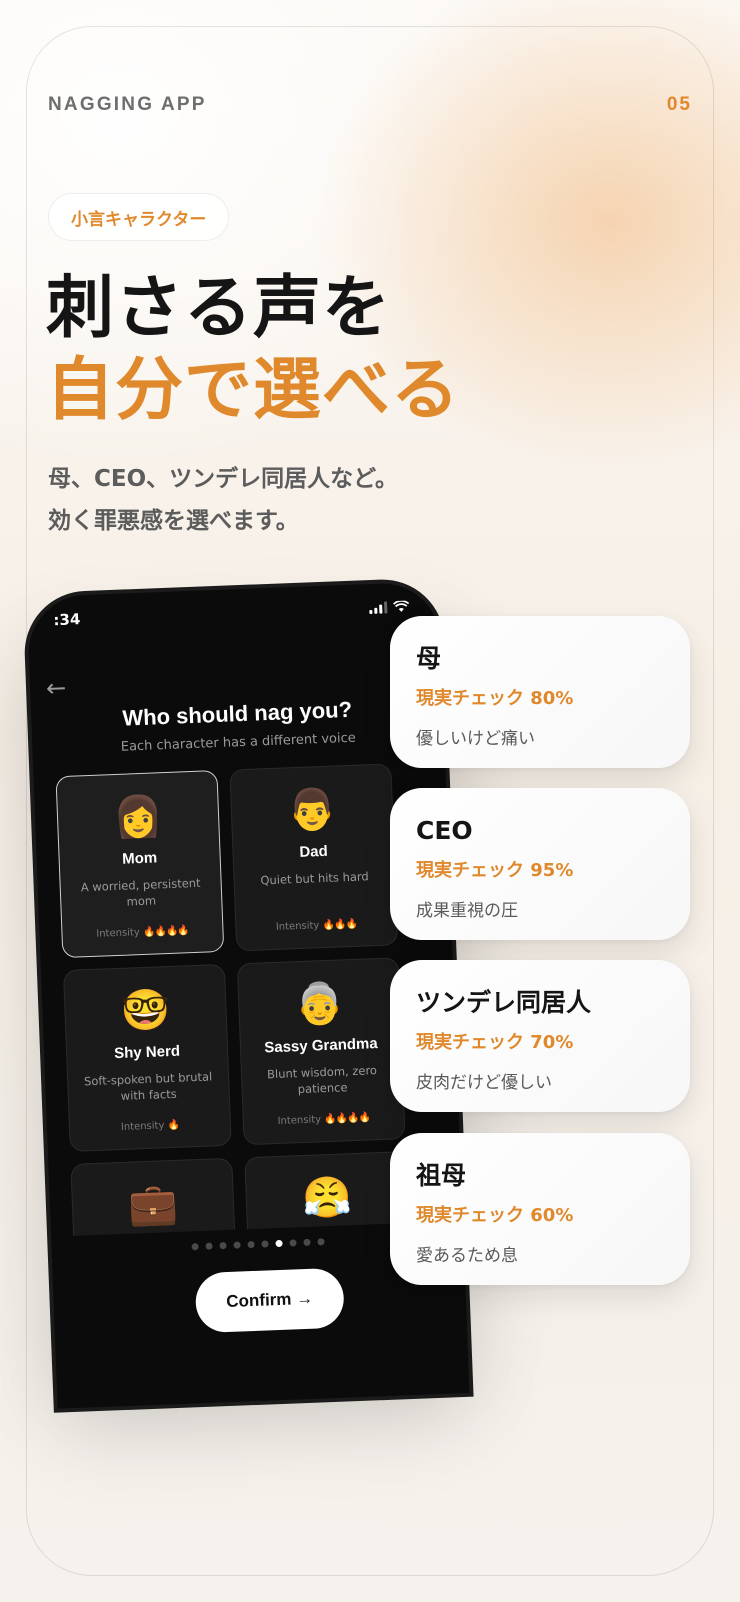 Image resolution: width=740 pixels, height=1602 pixels. What do you see at coordinates (321, 1046) in the screenshot?
I see `character-name: Sassy Grandma` at bounding box center [321, 1046].